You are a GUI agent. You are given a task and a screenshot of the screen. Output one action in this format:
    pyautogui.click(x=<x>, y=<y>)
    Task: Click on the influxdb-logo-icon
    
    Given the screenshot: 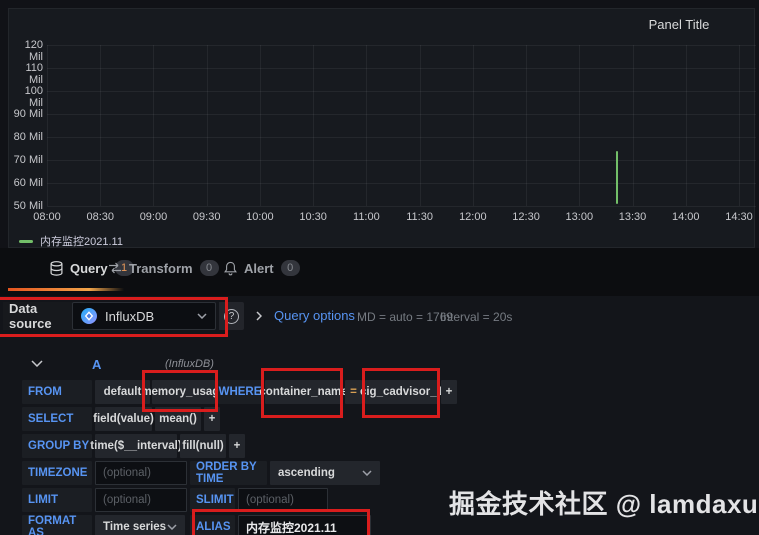 What is the action you would take?
    pyautogui.click(x=89, y=316)
    